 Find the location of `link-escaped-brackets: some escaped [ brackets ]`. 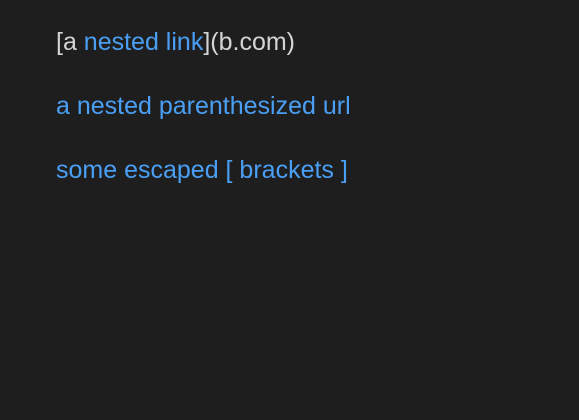

link-escaped-brackets: some escaped [ brackets ] is located at coordinates (202, 170).